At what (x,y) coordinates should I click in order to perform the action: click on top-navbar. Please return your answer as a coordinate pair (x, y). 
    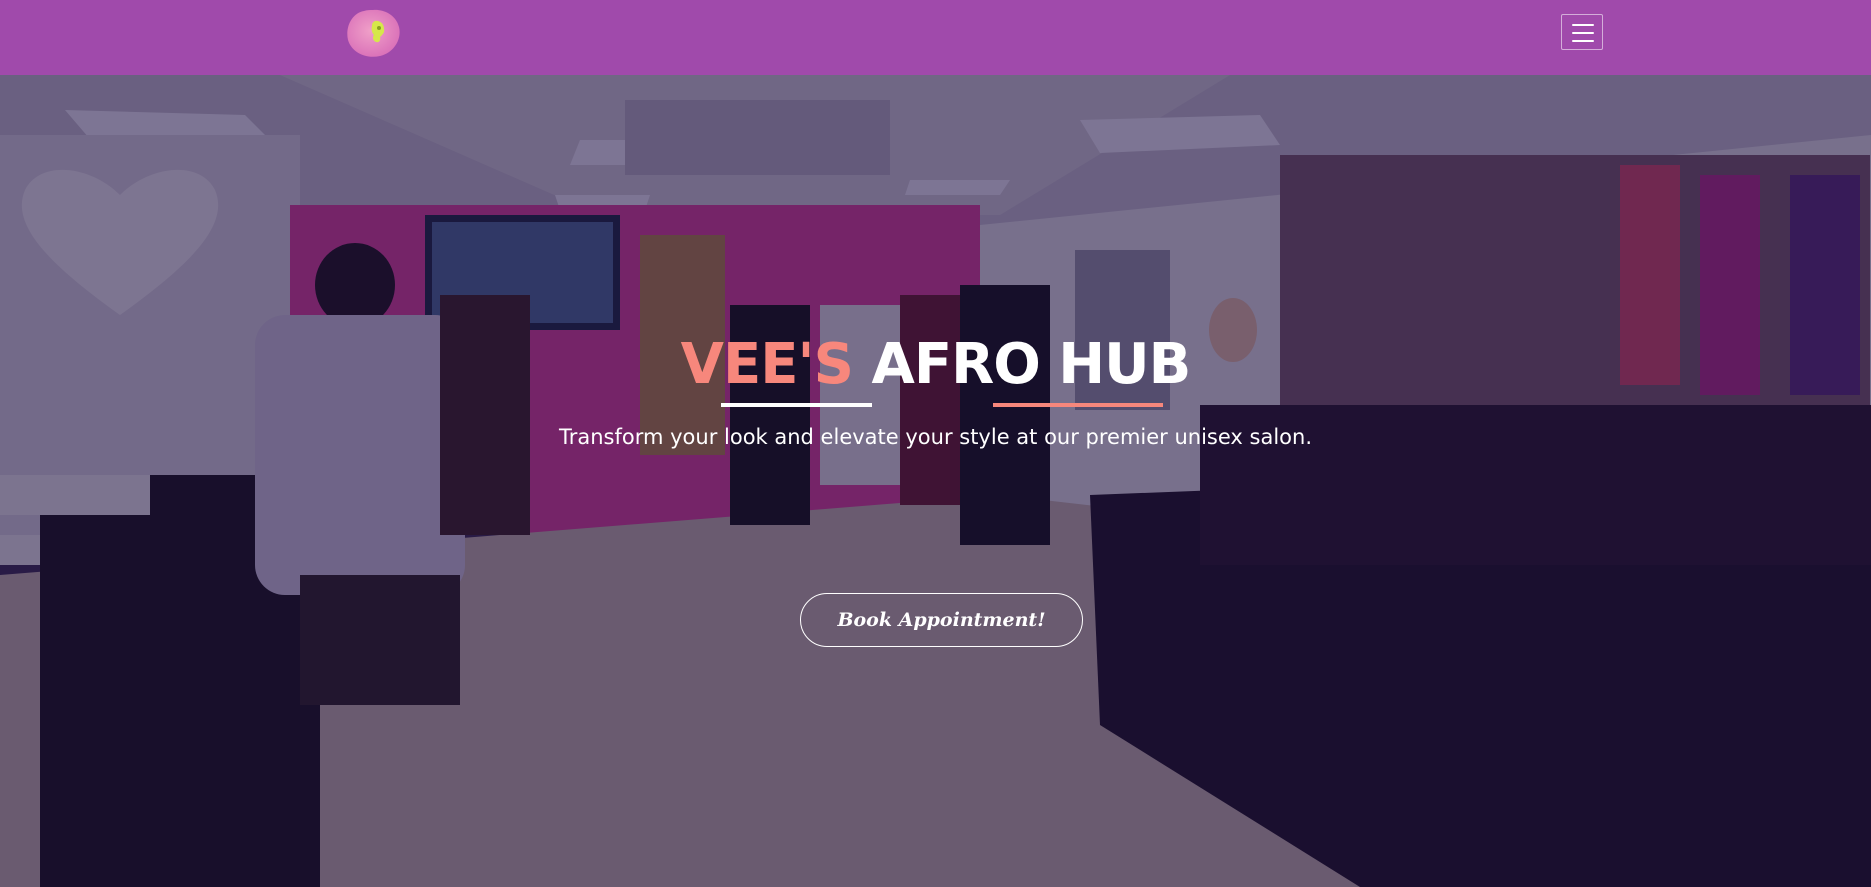
    Looking at the image, I should click on (935, 37).